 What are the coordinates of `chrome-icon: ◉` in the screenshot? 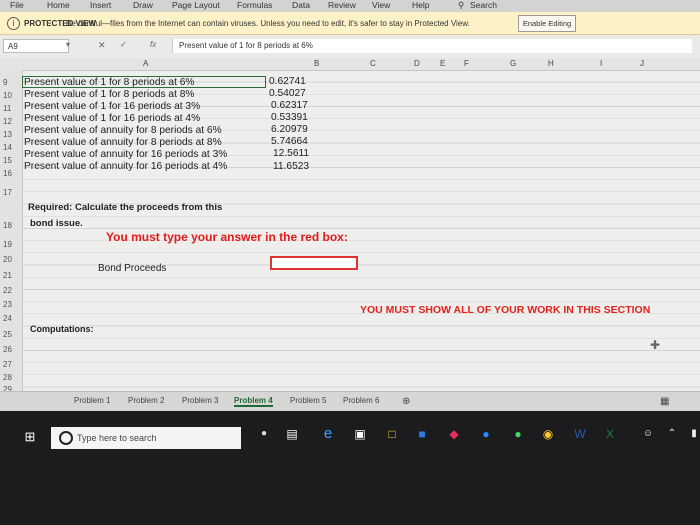 It's located at (548, 434).